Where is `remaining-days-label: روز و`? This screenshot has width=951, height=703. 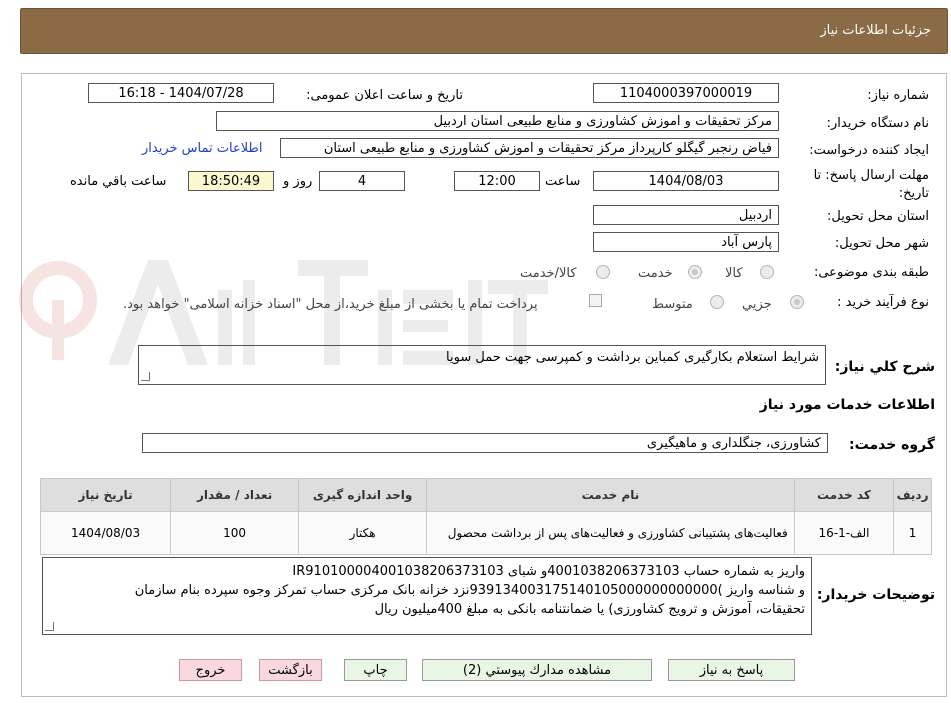
remaining-days-label: روز و is located at coordinates (298, 181).